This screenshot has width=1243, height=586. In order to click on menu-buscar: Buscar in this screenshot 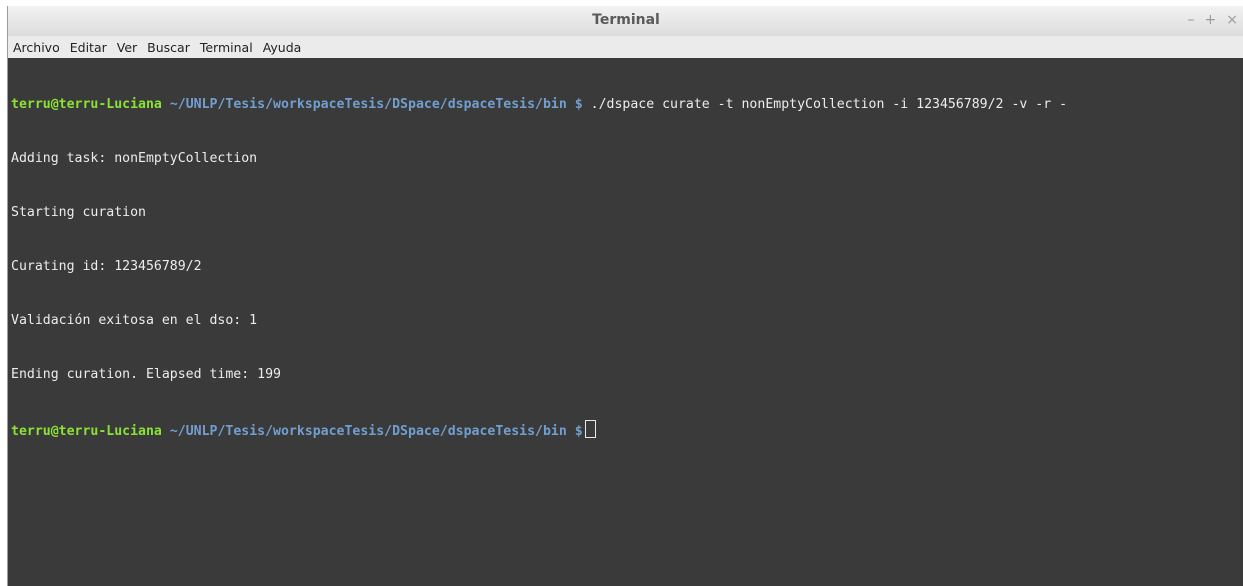, I will do `click(168, 47)`.